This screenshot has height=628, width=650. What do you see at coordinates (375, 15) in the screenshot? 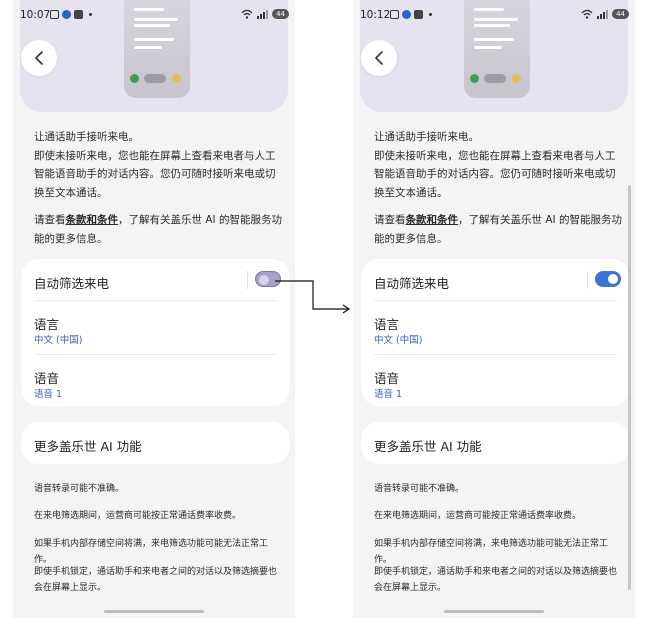
I see `status-time: 10:12` at bounding box center [375, 15].